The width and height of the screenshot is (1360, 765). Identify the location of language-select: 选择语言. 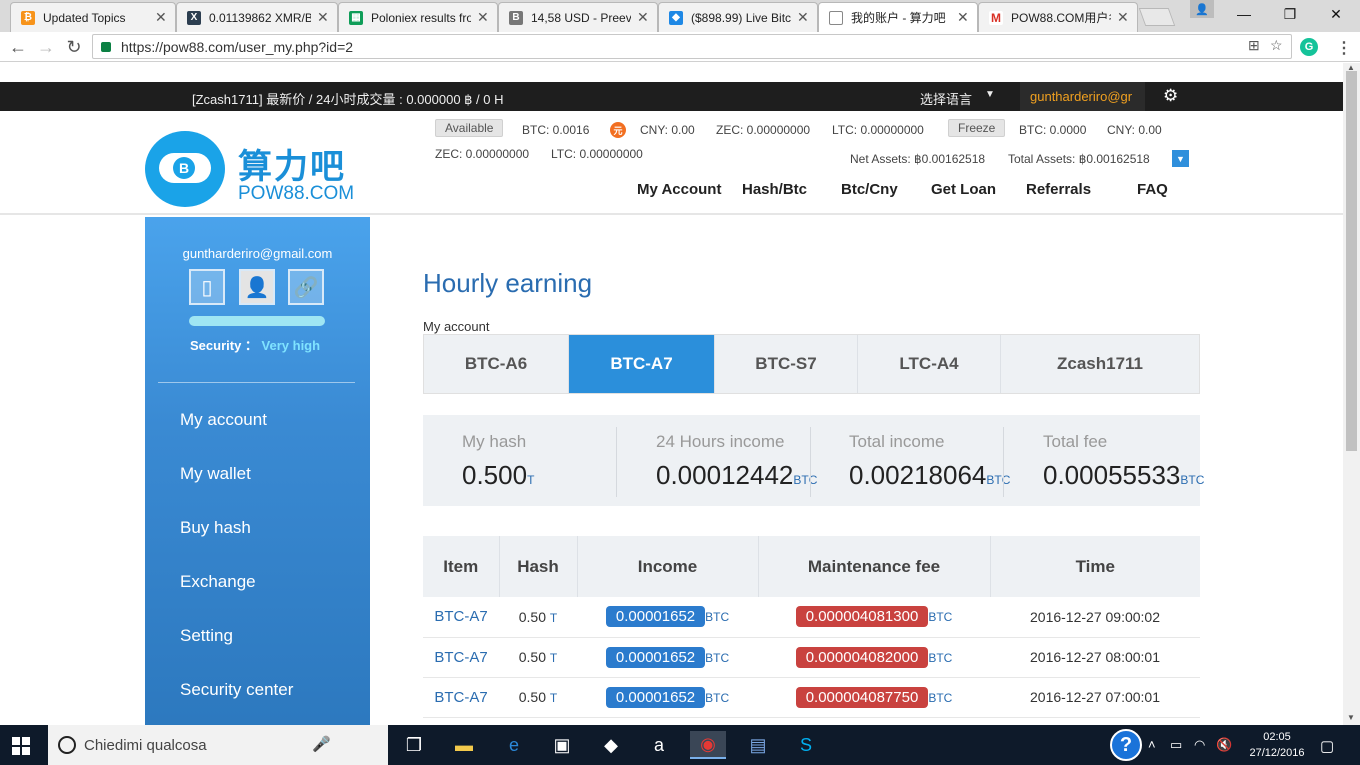
(946, 98).